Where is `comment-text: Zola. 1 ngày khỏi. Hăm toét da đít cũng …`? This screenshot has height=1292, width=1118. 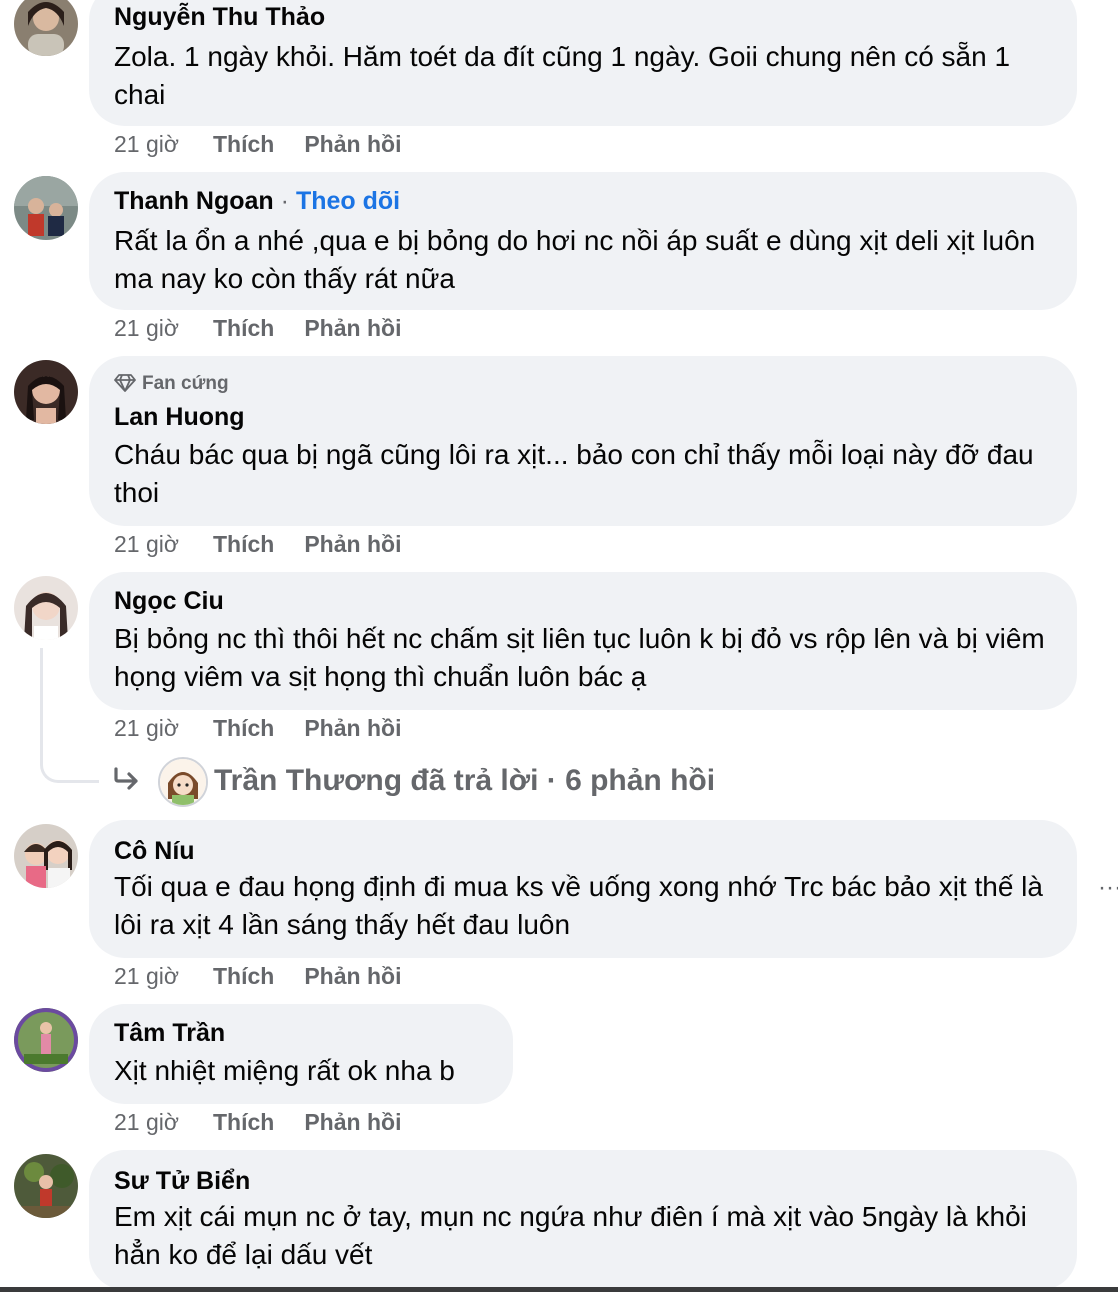
comment-text: Zola. 1 ngày khỏi. Hăm toét da đít cũng … is located at coordinates (562, 75).